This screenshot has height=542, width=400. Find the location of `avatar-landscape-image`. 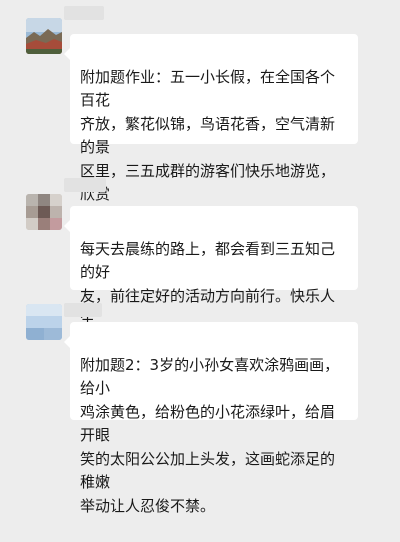

avatar-landscape-image is located at coordinates (44, 36).